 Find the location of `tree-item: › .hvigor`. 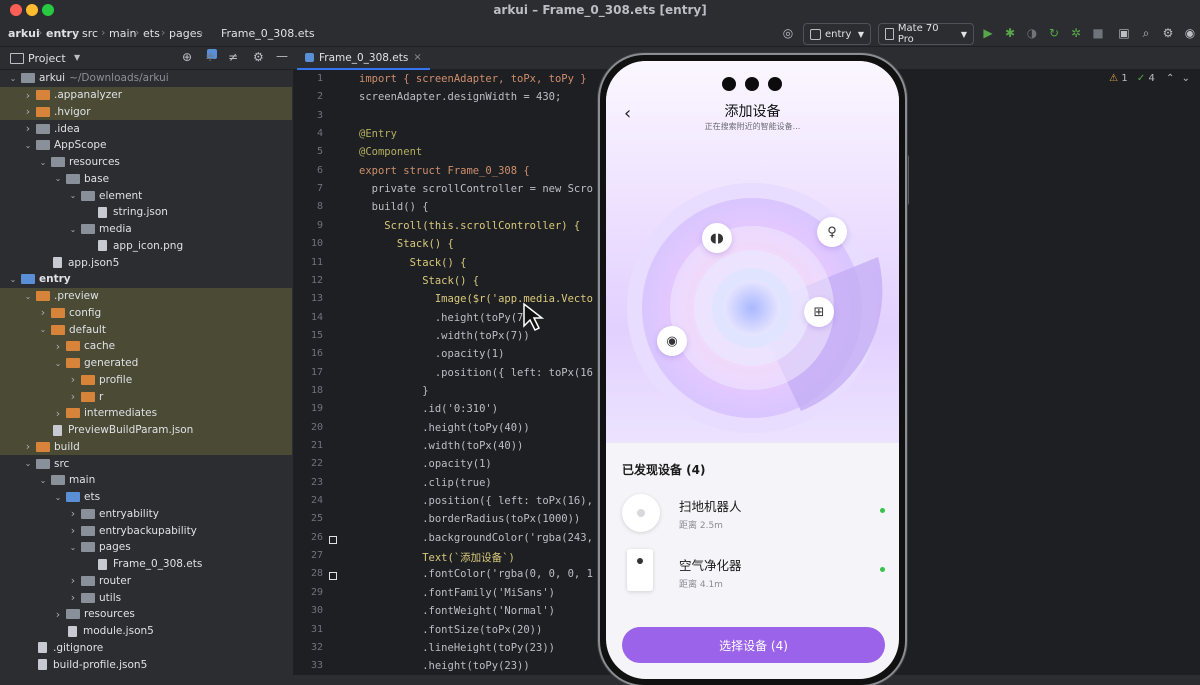

tree-item: › .hvigor is located at coordinates (146, 112).